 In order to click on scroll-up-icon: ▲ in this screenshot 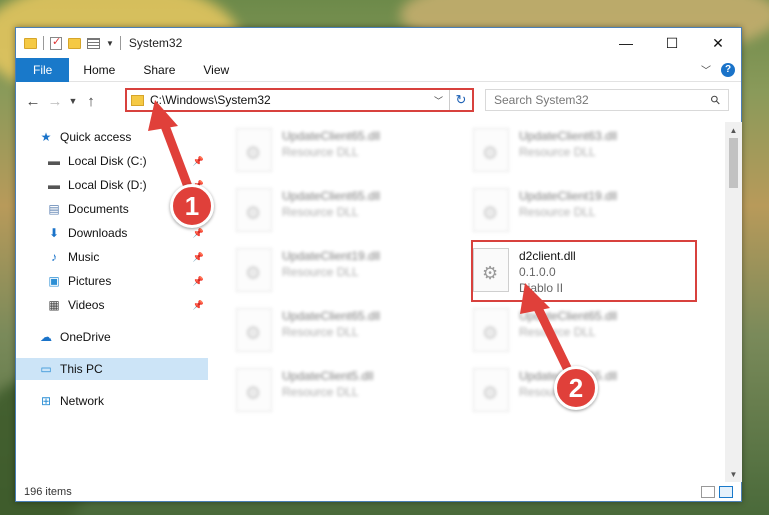, I will do `click(733, 130)`.